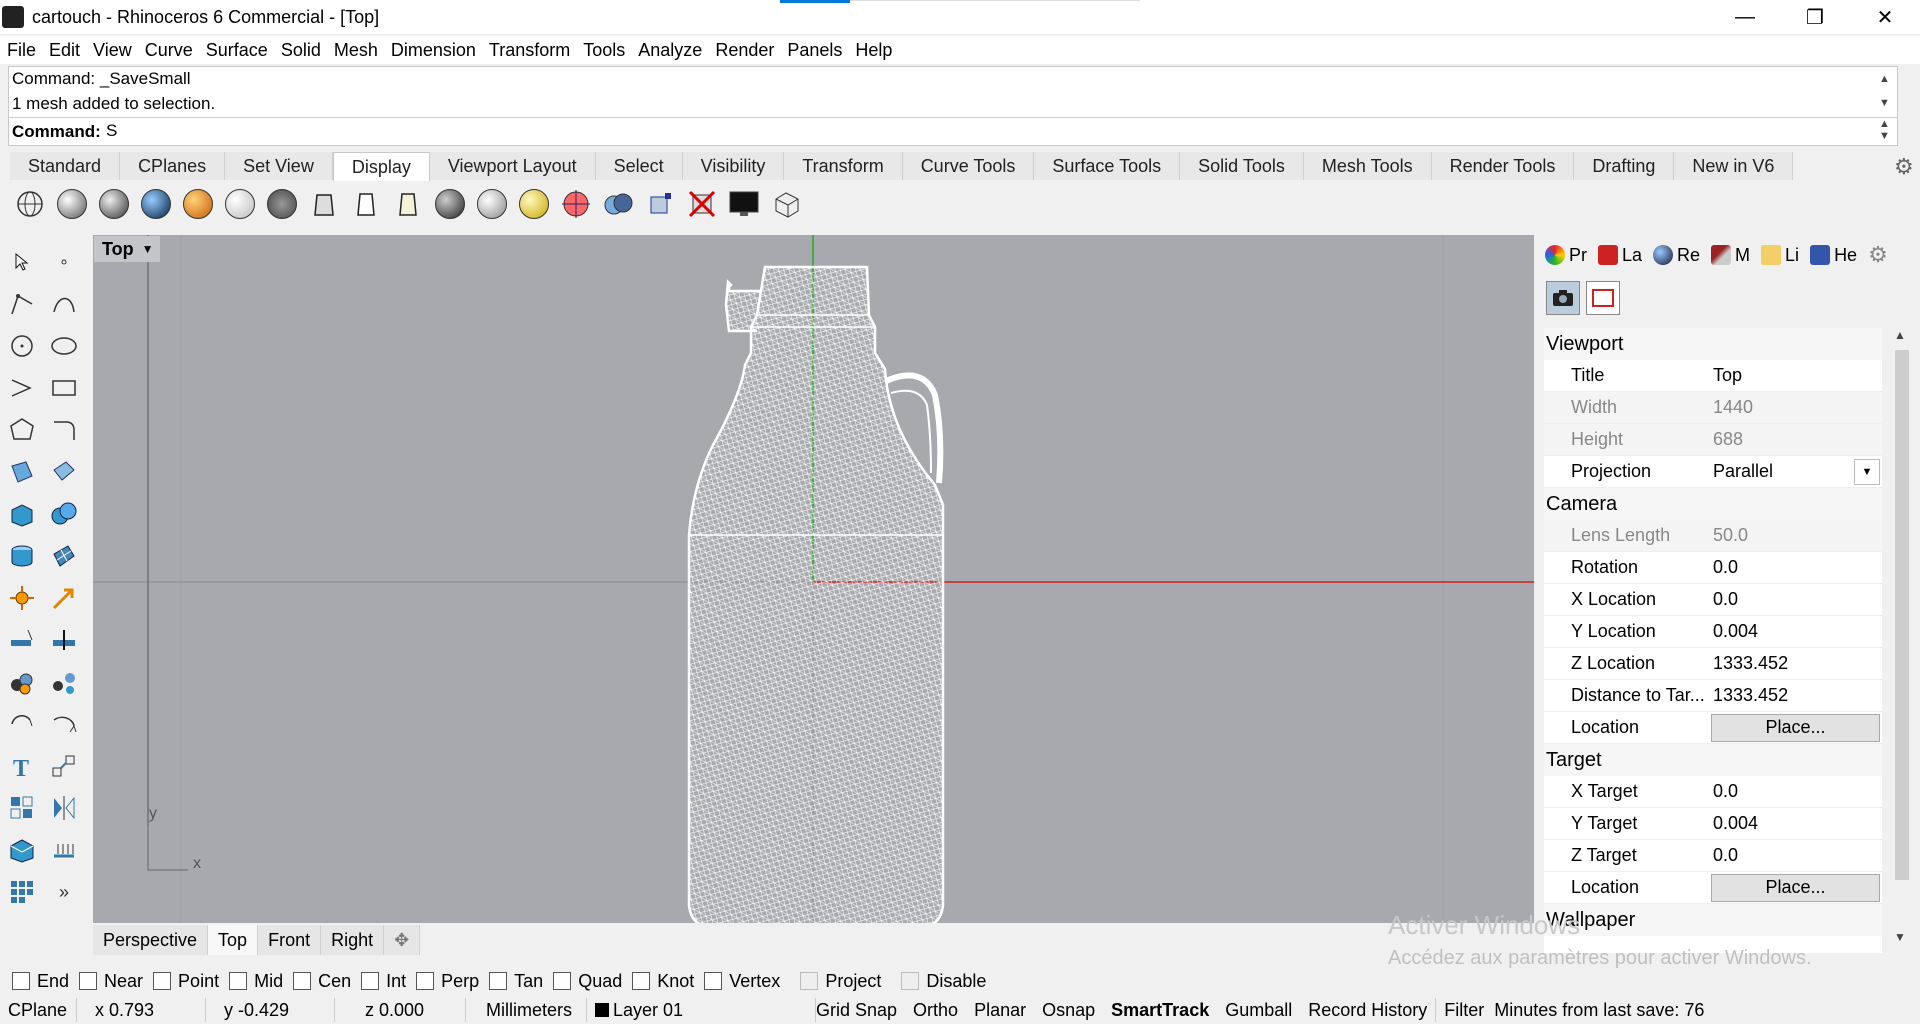 Image resolution: width=1920 pixels, height=1033 pixels. Describe the element at coordinates (1782, 471) in the screenshot. I see `projection-select: Parallel` at that location.